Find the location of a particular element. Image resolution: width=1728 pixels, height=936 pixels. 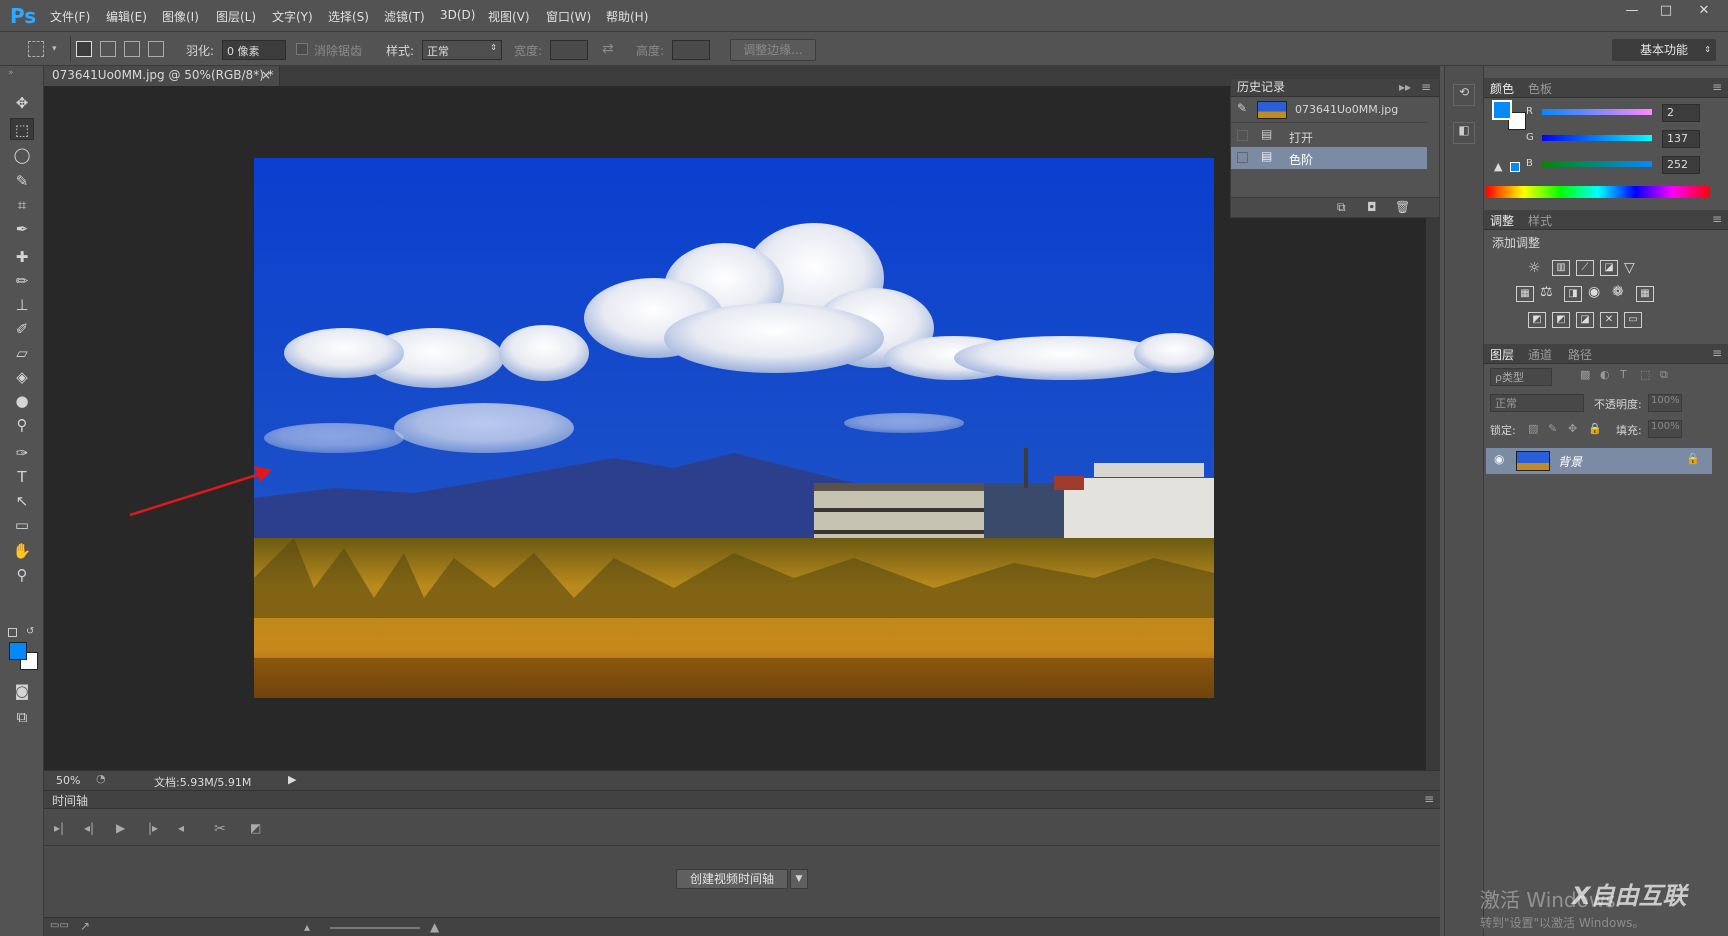

workspace-select: 基本功能 ⇕ is located at coordinates (1664, 50).